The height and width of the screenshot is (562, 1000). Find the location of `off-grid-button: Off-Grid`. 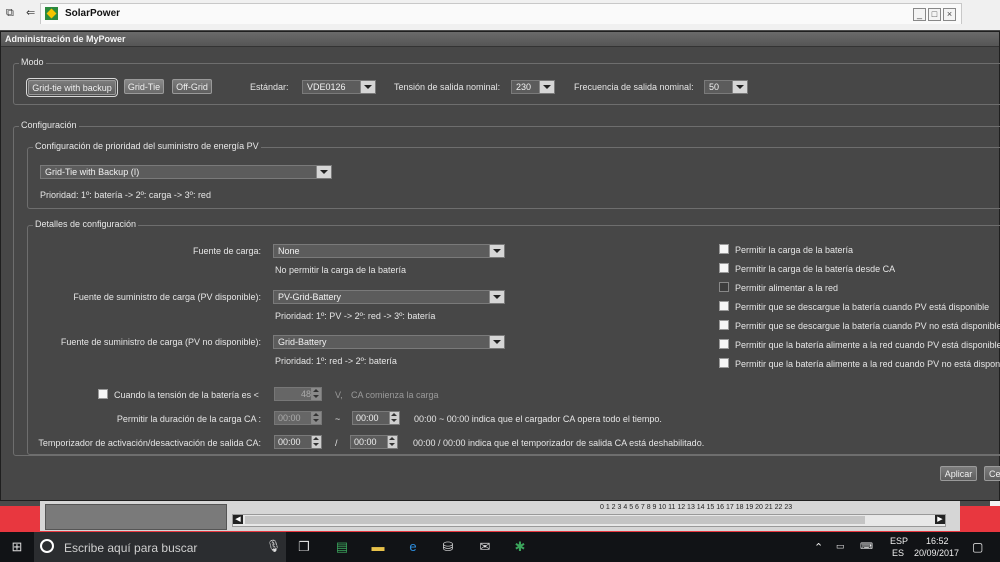

off-grid-button: Off-Grid is located at coordinates (192, 86).